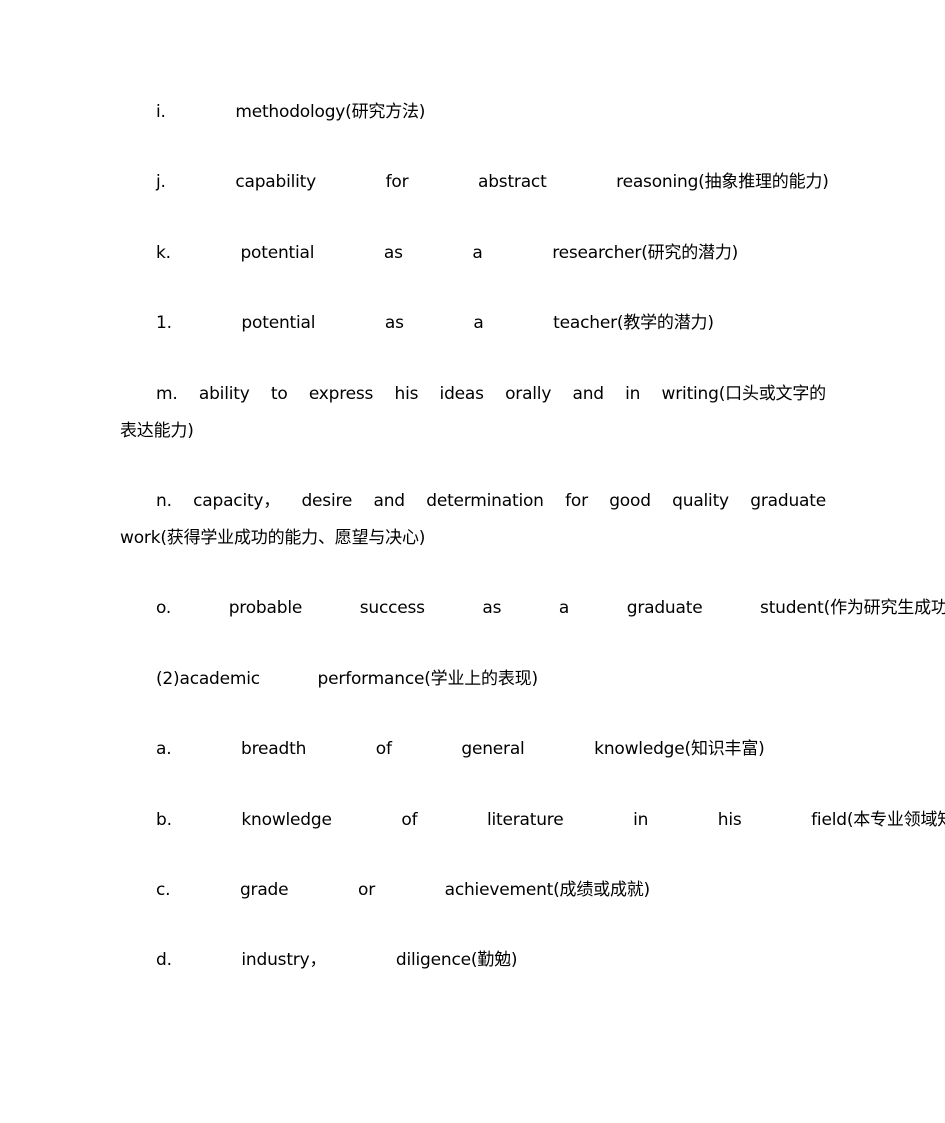 The width and height of the screenshot is (945, 1123). I want to click on item-text: a. breadth of general knowledge(知识丰富), so click(460, 749).